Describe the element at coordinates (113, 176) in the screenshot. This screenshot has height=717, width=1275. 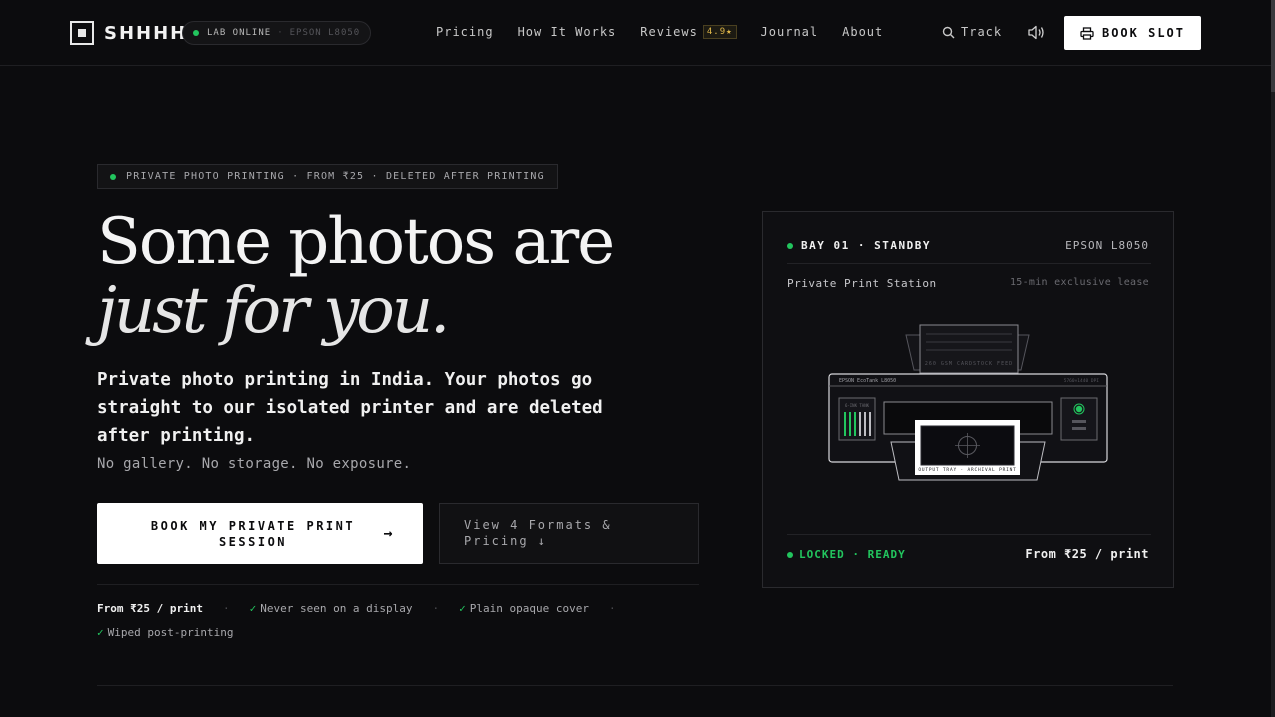
I see `tag-dot-icon` at that location.